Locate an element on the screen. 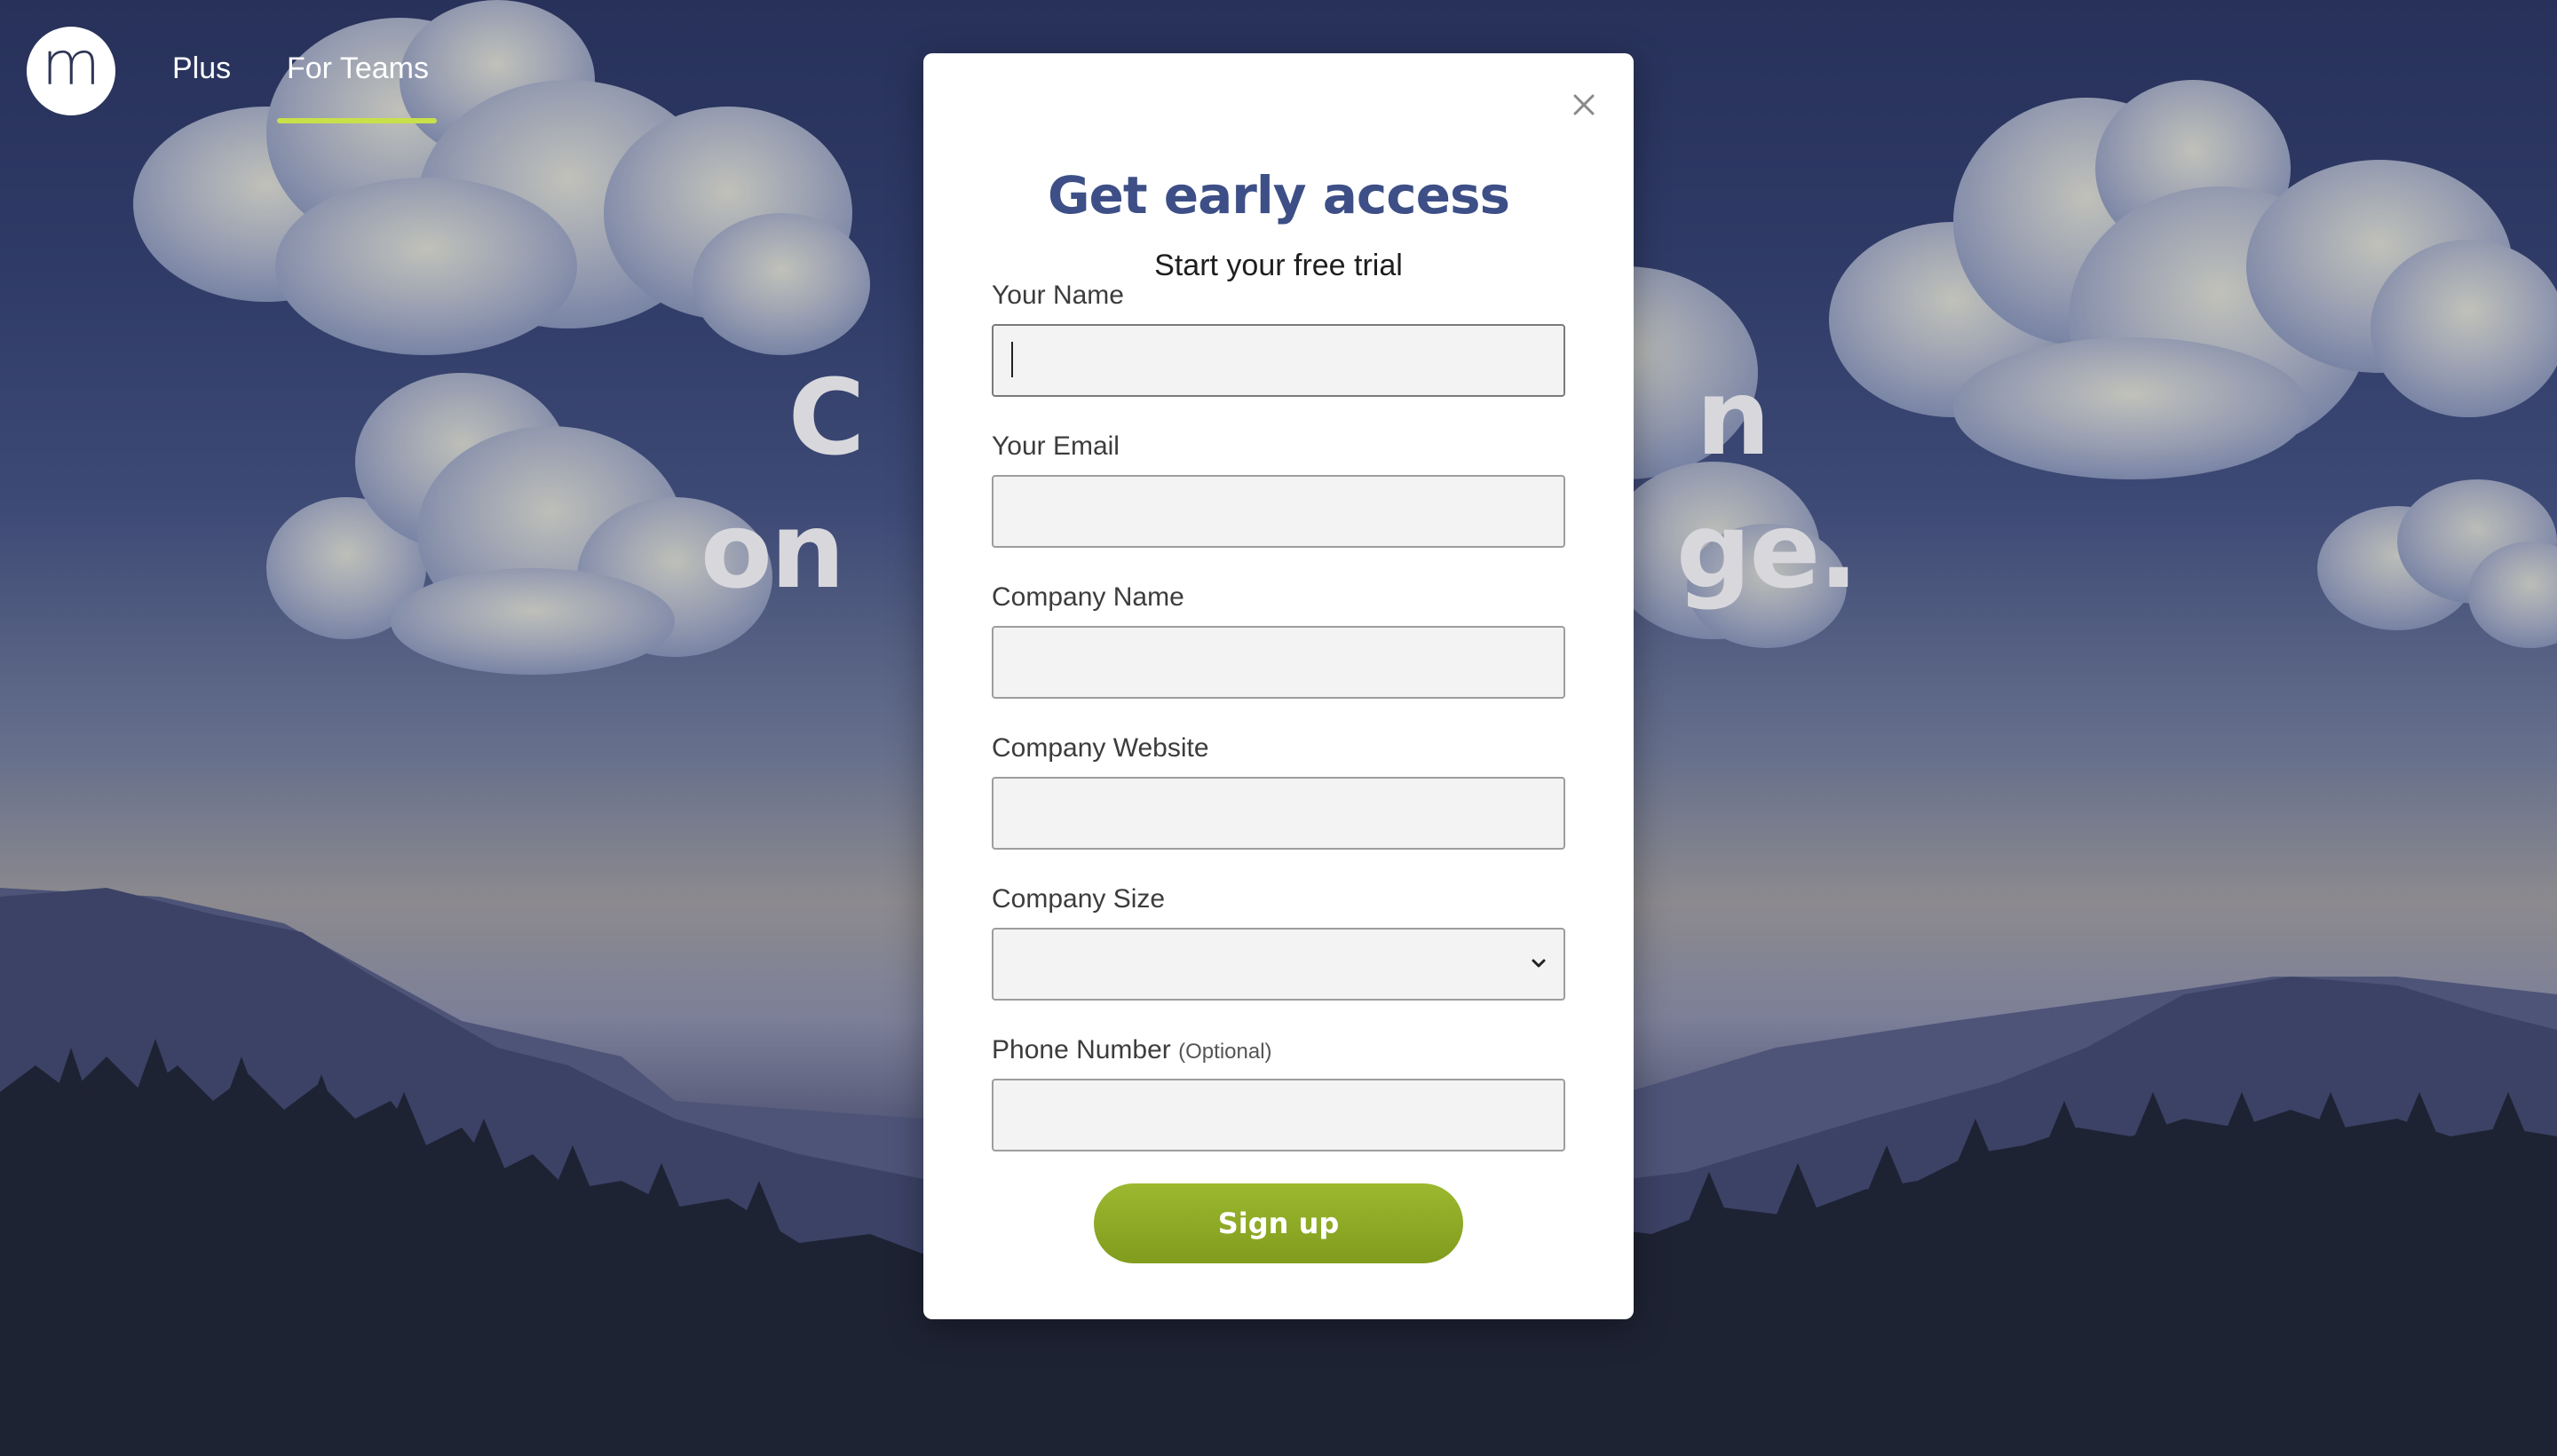 The width and height of the screenshot is (2557, 1456). cloud-left-top is located at coordinates (501, 177).